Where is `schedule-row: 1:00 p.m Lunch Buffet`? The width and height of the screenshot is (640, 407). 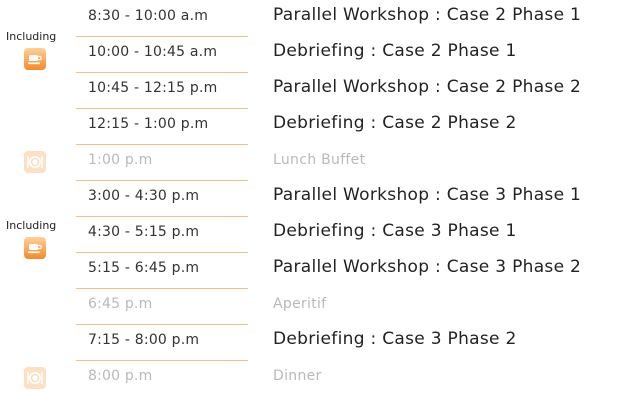 schedule-row: 1:00 p.m Lunch Buffet is located at coordinates (320, 162).